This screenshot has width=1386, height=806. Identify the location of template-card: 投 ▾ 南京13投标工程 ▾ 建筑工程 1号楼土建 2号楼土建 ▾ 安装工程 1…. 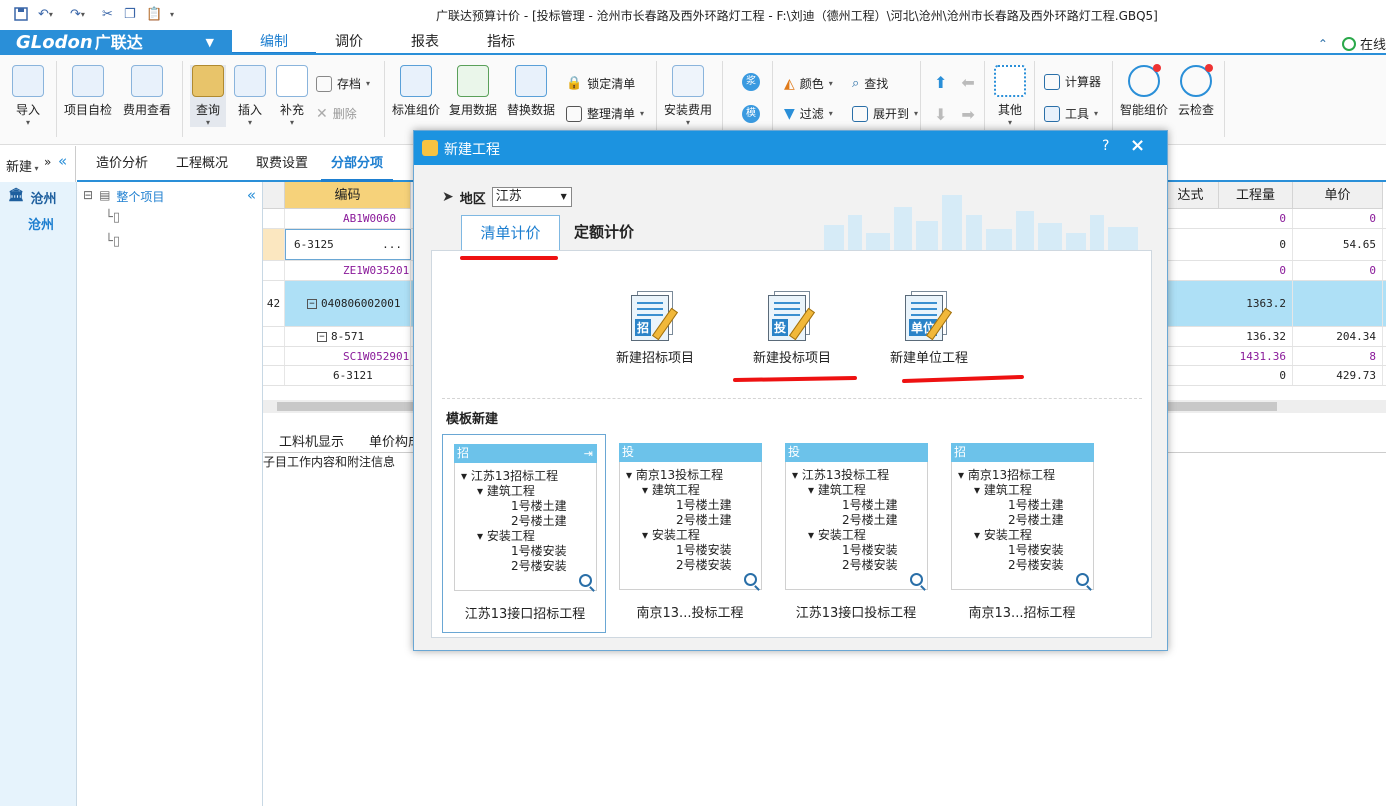
(690, 533).